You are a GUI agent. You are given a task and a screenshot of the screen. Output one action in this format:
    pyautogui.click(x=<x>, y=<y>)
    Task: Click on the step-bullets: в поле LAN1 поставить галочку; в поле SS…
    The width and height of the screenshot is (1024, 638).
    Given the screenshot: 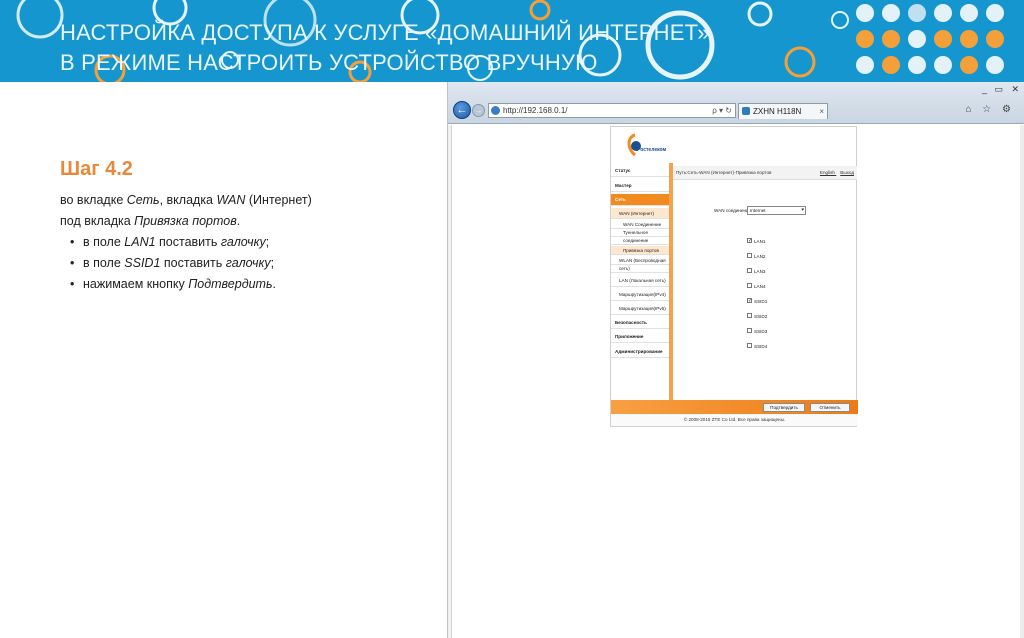 What is the action you would take?
    pyautogui.click(x=245, y=263)
    